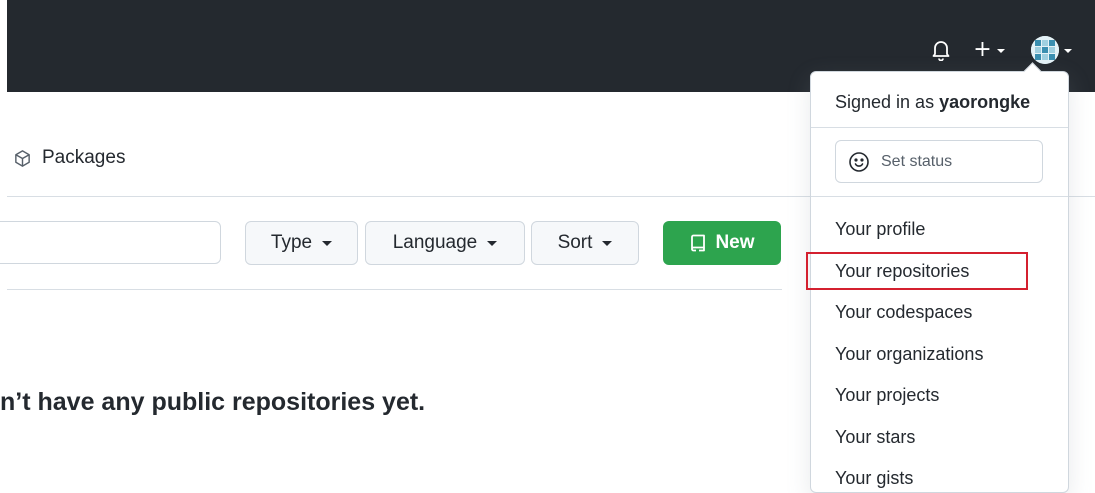  Describe the element at coordinates (885, 102) in the screenshot. I see `signed-in-prefix: Signed in as` at that location.